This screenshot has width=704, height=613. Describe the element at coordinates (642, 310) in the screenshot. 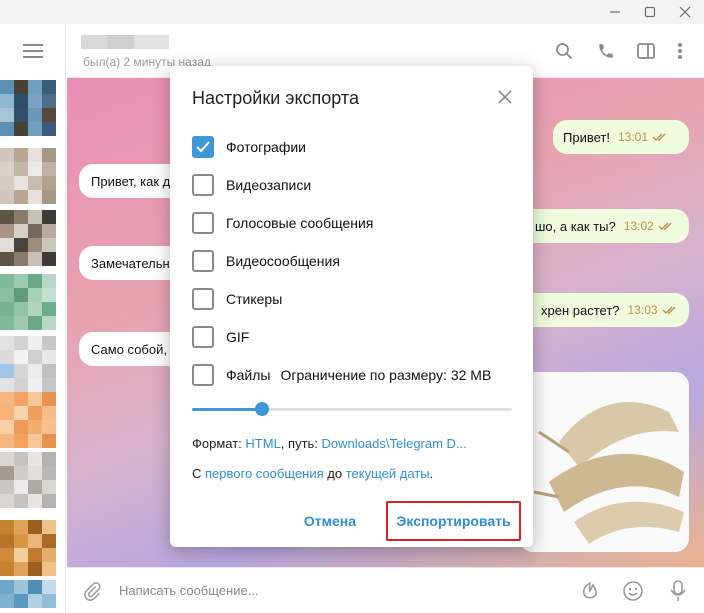

I see `message-time: 13:03` at that location.